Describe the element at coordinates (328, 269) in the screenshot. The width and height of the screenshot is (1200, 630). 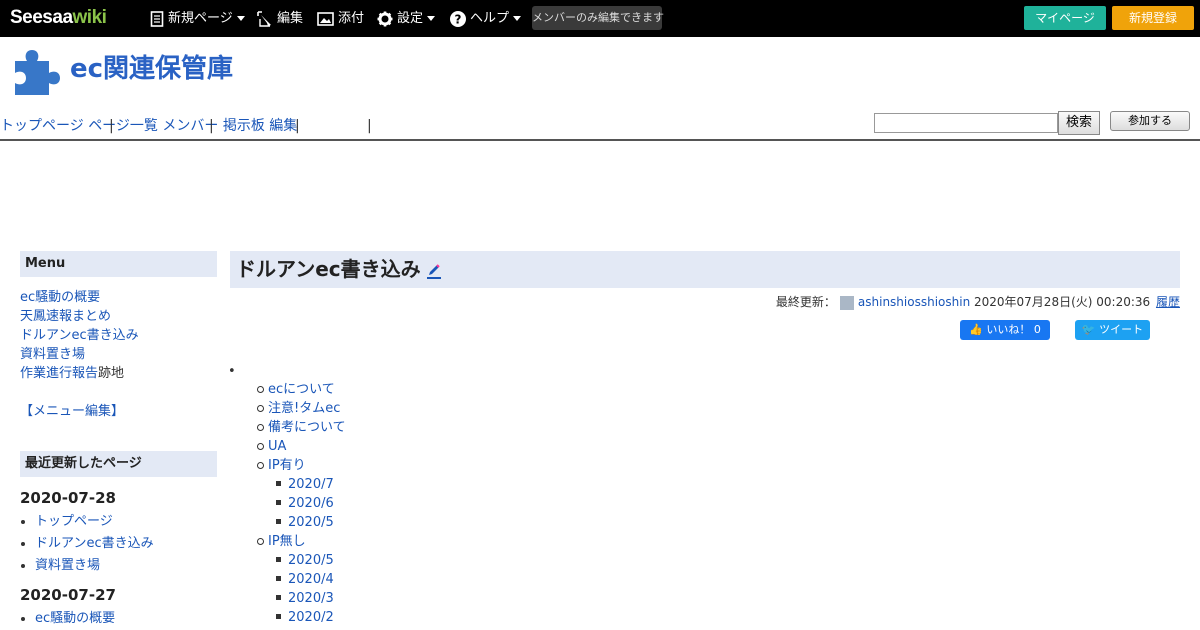
I see `page-title-text: ドルアンec書き込み` at that location.